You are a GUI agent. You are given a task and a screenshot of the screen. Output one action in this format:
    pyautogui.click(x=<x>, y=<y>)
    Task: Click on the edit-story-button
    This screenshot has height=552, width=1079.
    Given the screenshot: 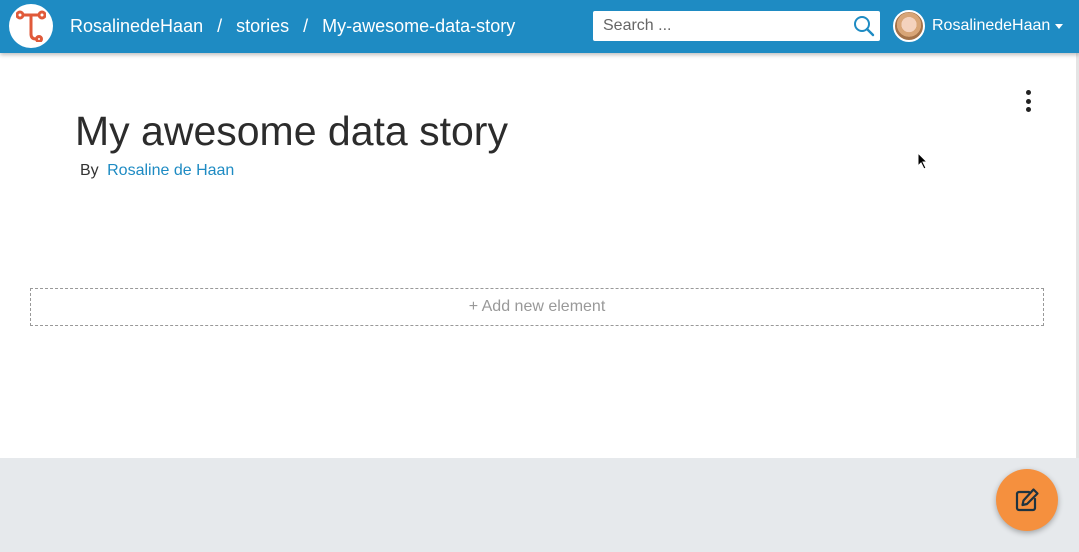 What is the action you would take?
    pyautogui.click(x=1027, y=500)
    